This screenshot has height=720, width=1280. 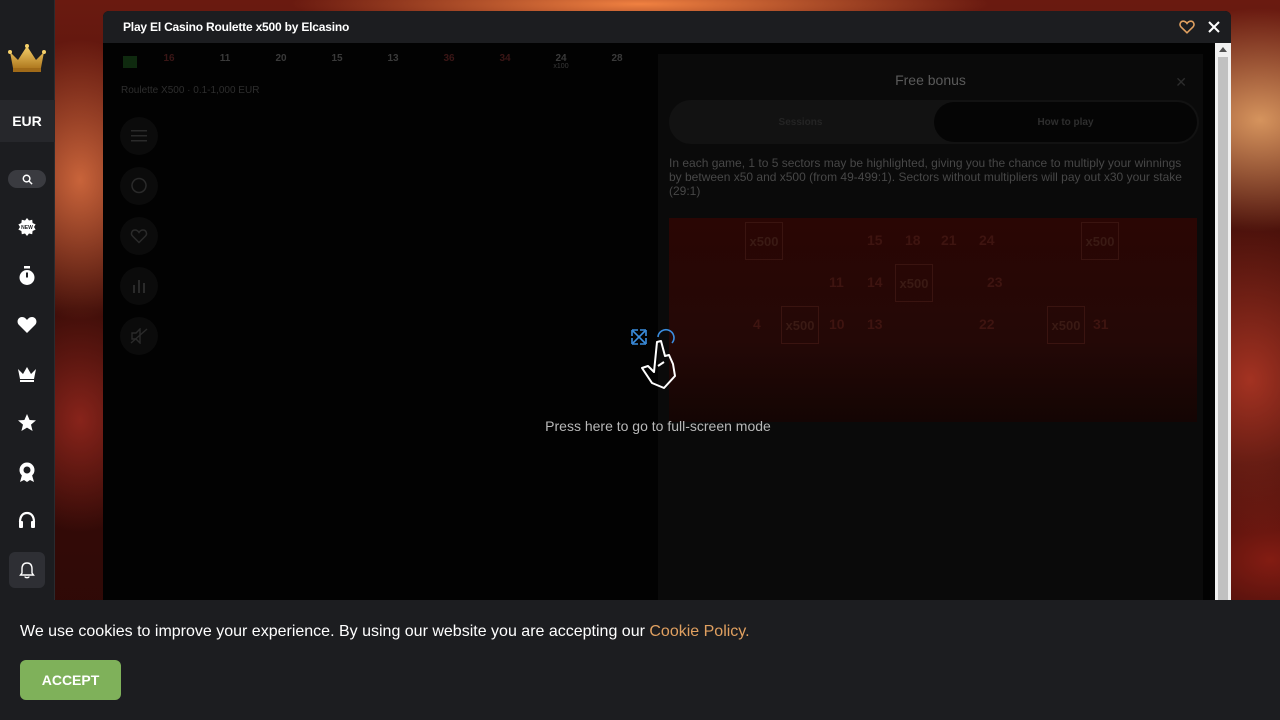 What do you see at coordinates (913, 240) in the screenshot?
I see `board-number: 18` at bounding box center [913, 240].